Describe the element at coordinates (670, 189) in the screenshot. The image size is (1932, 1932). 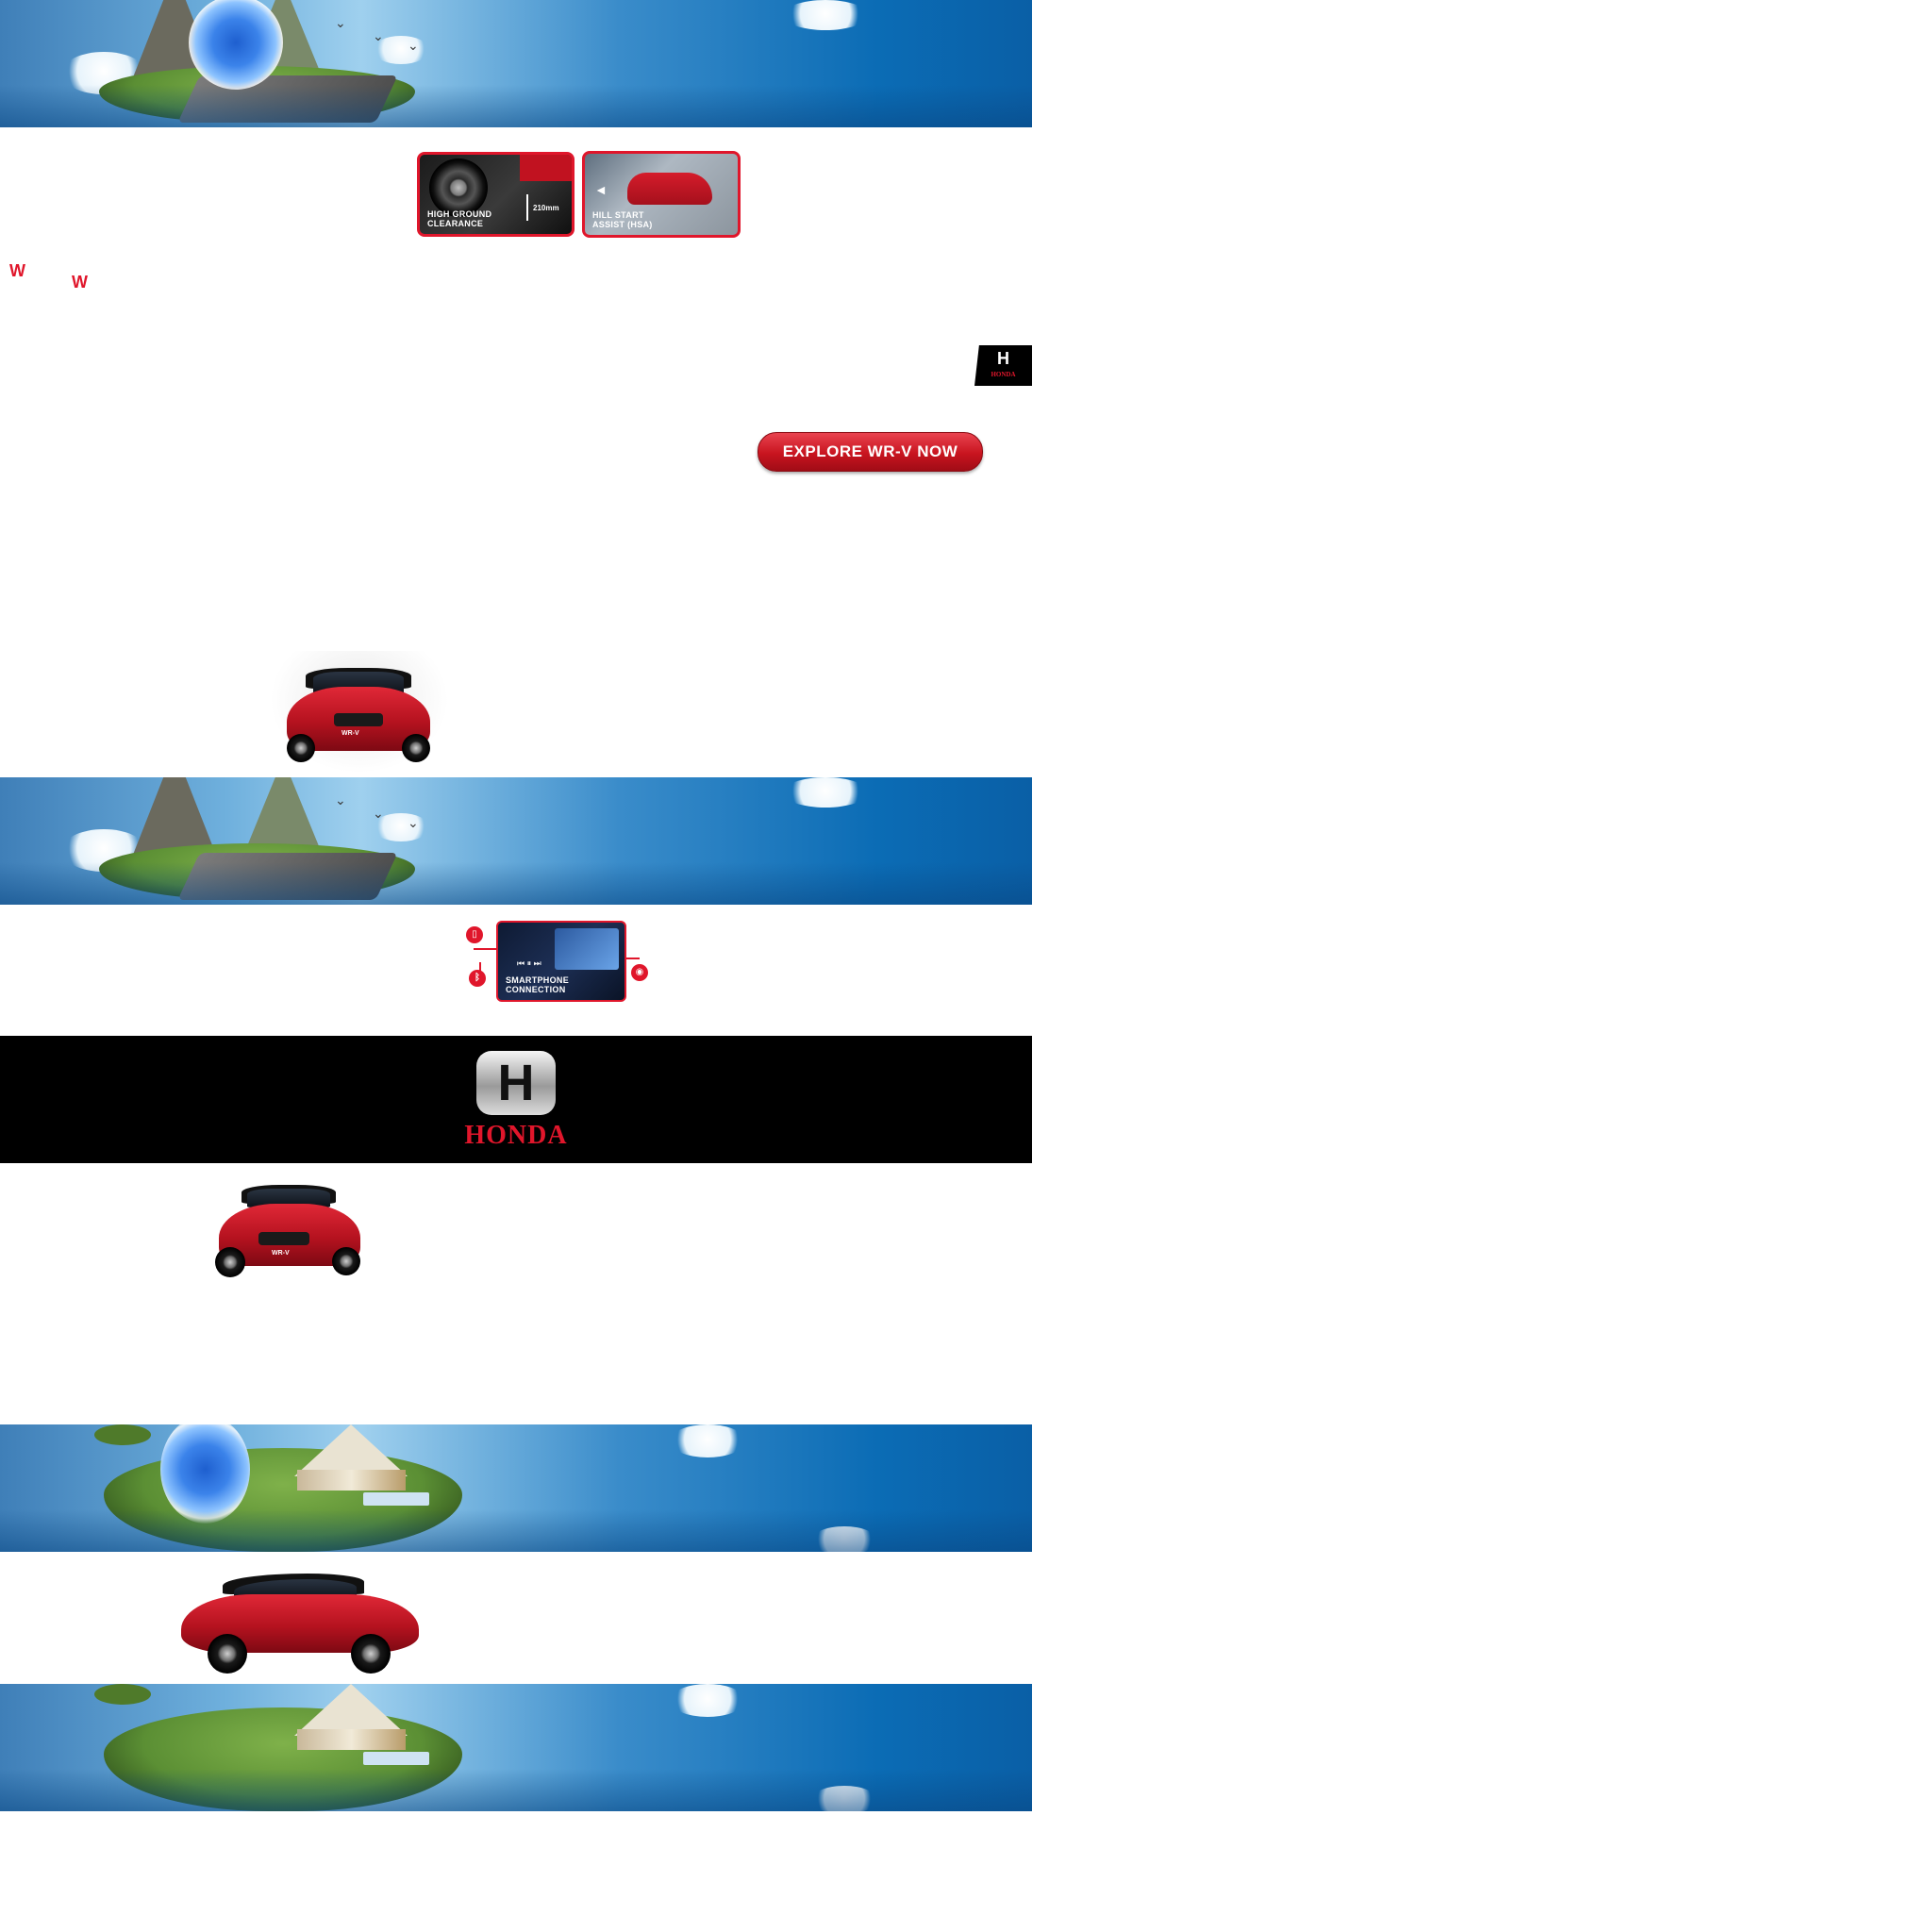
I see `car-graphic` at that location.